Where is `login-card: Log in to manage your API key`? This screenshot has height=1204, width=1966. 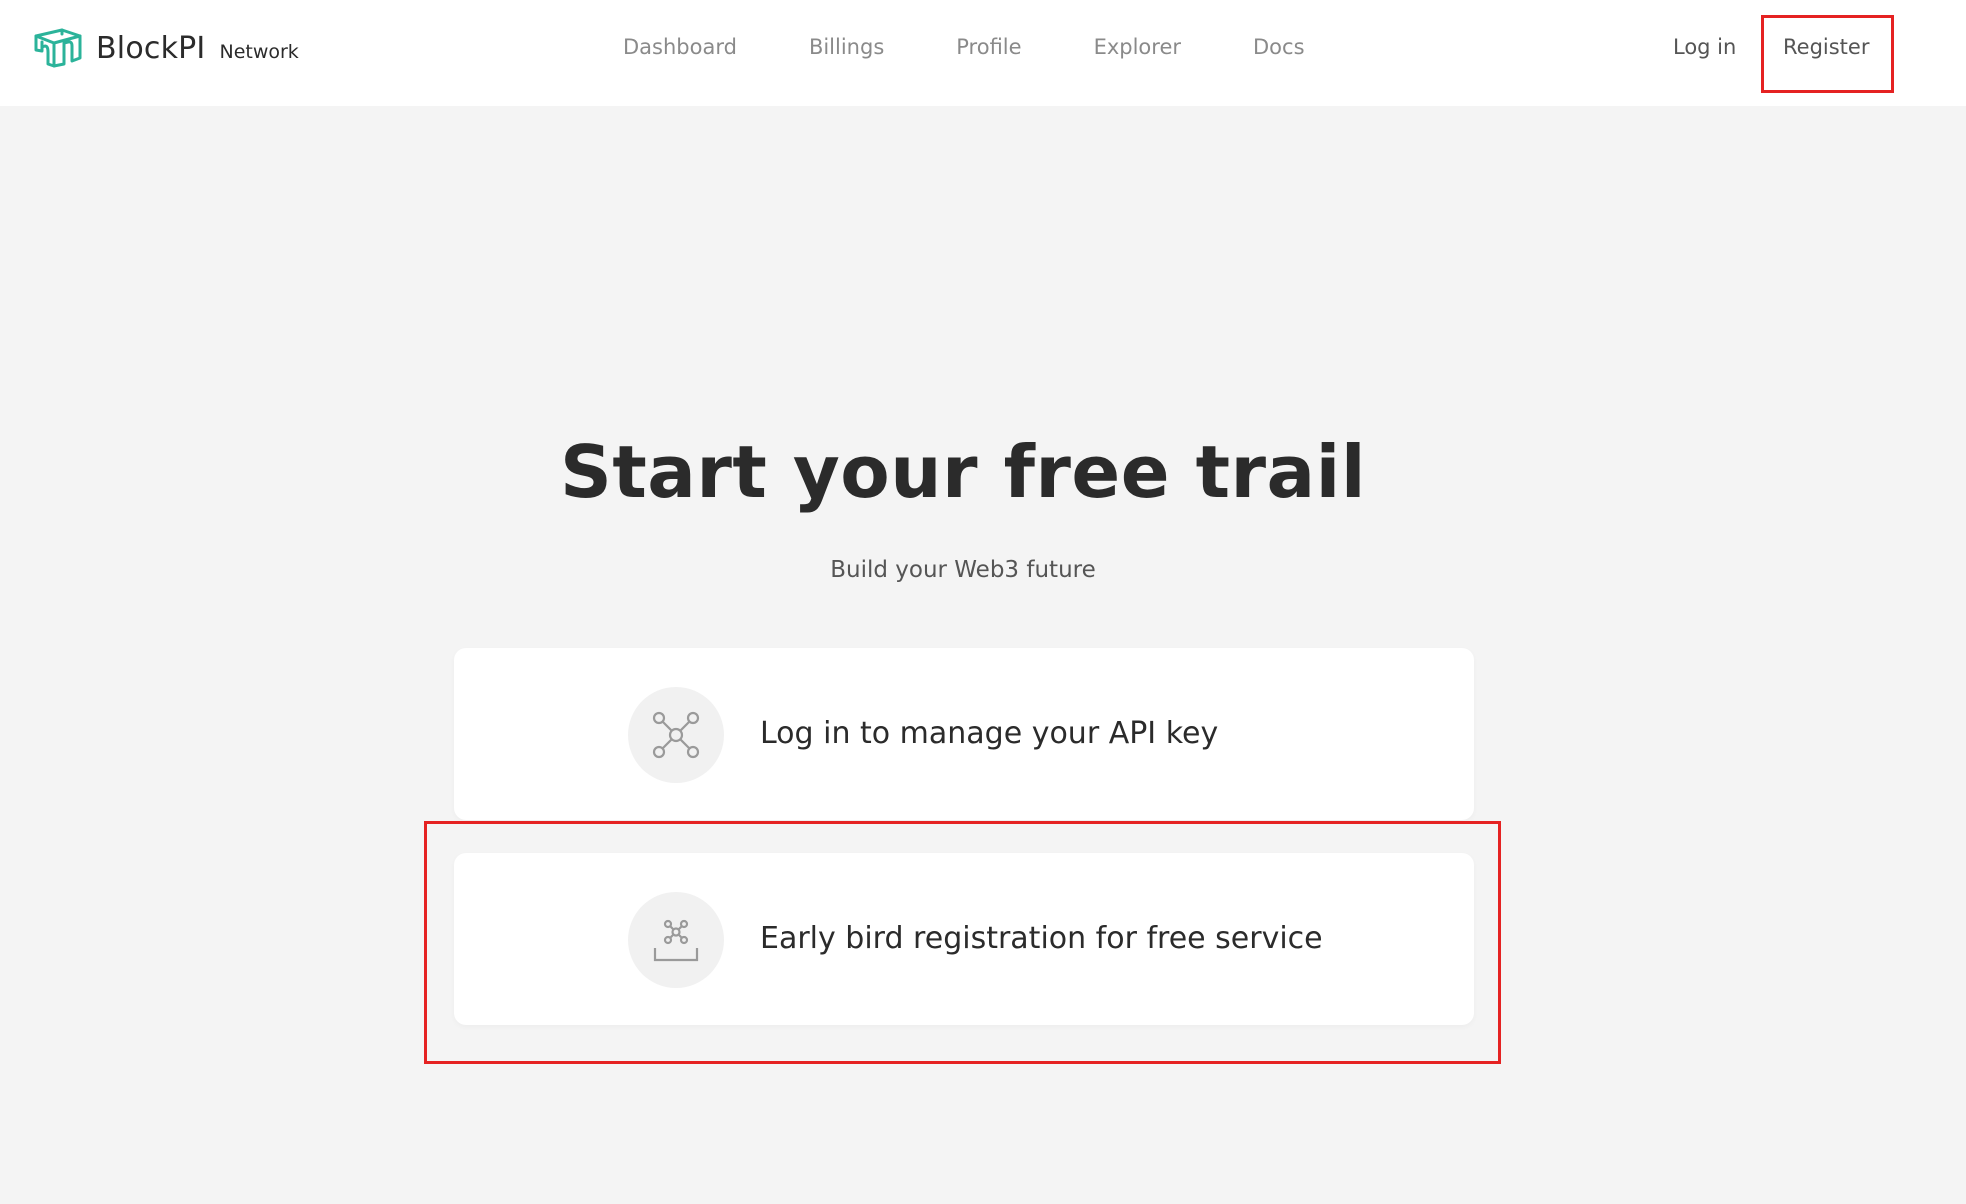 login-card: Log in to manage your API key is located at coordinates (964, 734).